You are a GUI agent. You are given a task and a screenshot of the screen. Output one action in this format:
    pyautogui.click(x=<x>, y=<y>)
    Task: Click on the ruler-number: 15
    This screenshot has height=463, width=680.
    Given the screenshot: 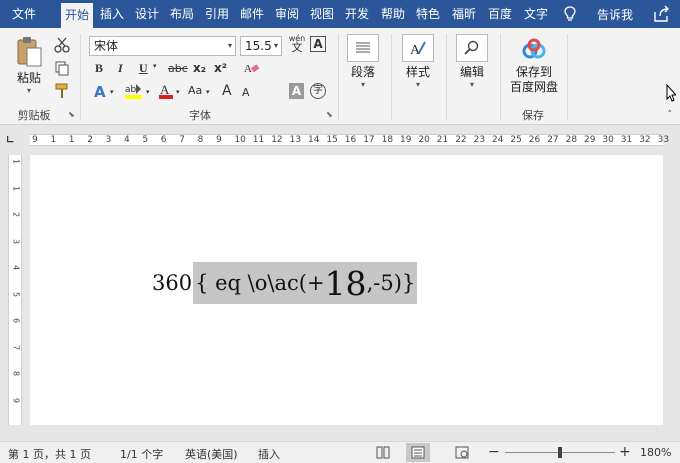 What is the action you would take?
    pyautogui.click(x=332, y=140)
    